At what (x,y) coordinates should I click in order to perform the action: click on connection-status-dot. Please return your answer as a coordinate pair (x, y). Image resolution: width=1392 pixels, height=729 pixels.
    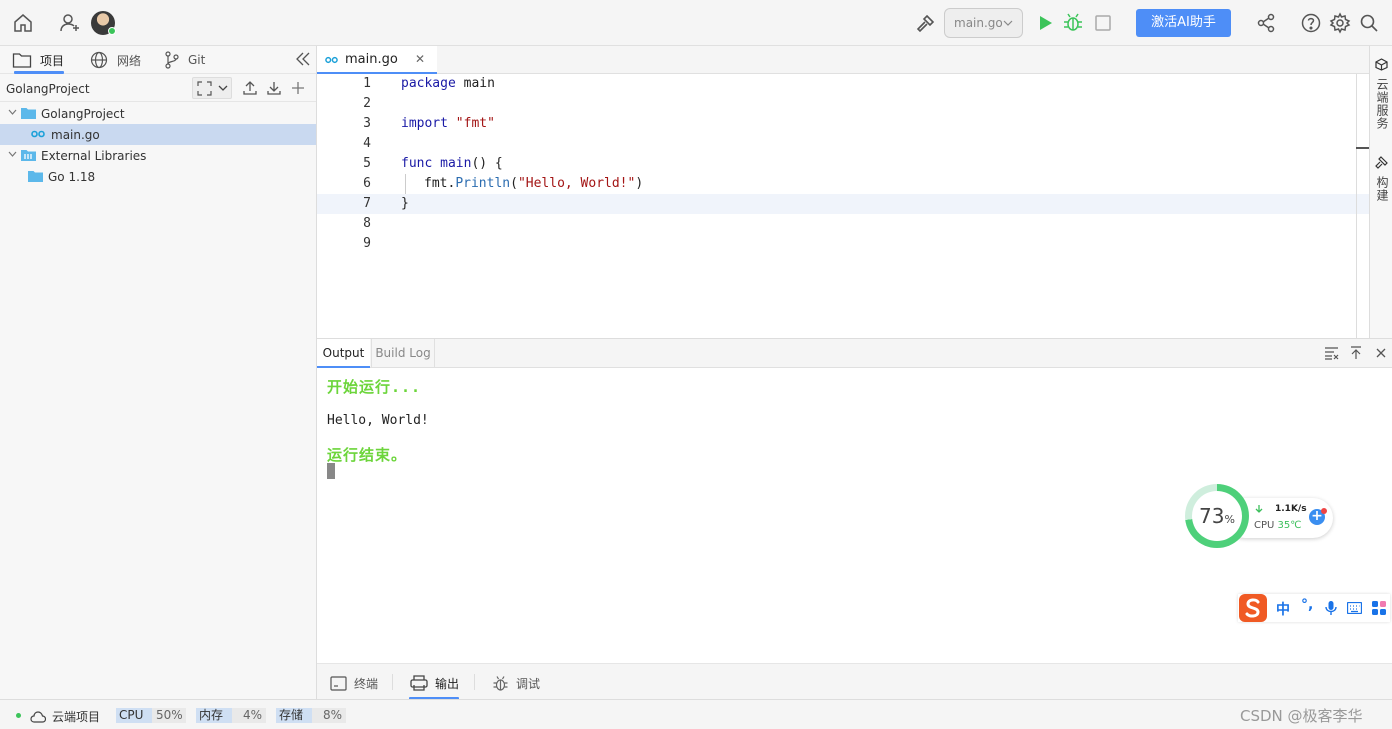
    Looking at the image, I should click on (18, 715).